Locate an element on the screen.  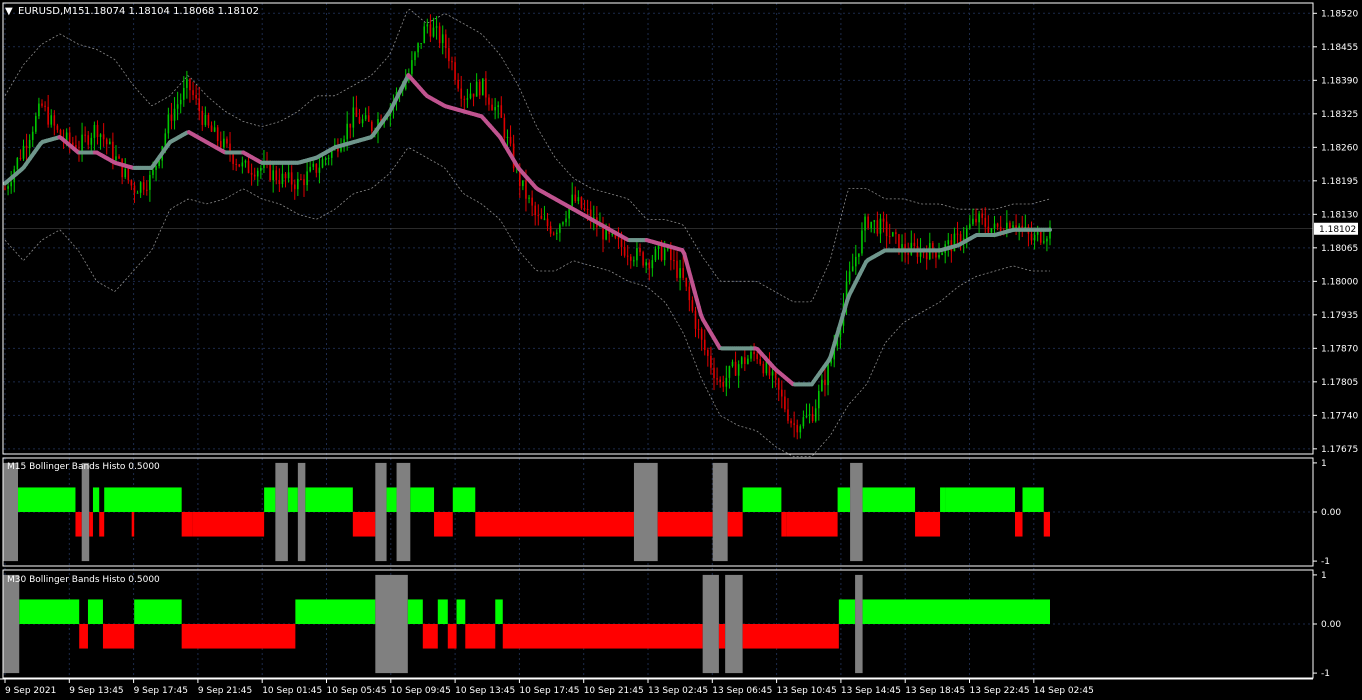
x-tick-label: 9 Sep 13:45 is located at coordinates (96, 691).